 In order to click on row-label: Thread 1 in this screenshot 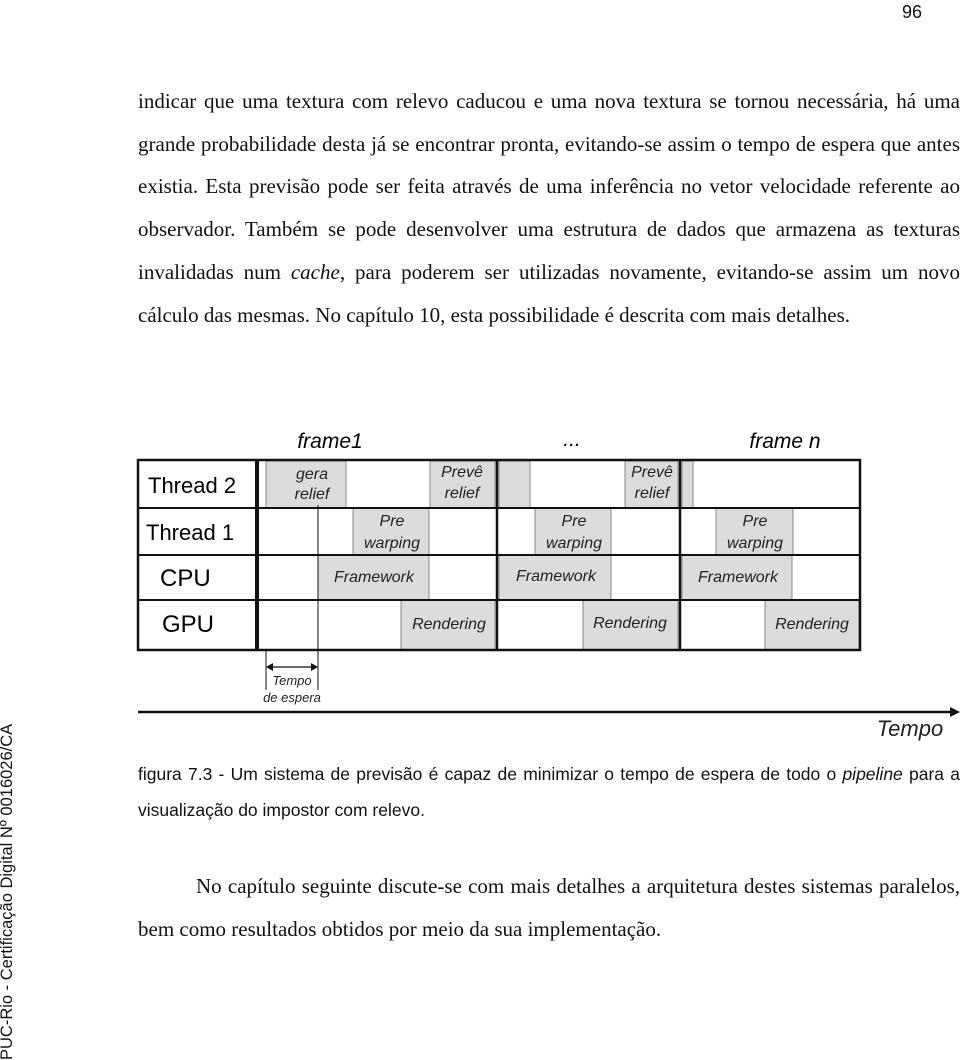, I will do `click(190, 532)`.